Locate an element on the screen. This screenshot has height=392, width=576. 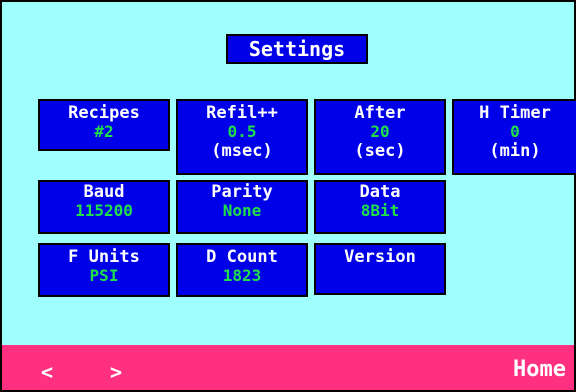
data-bits-button: Data 8Bit is located at coordinates (380, 207).